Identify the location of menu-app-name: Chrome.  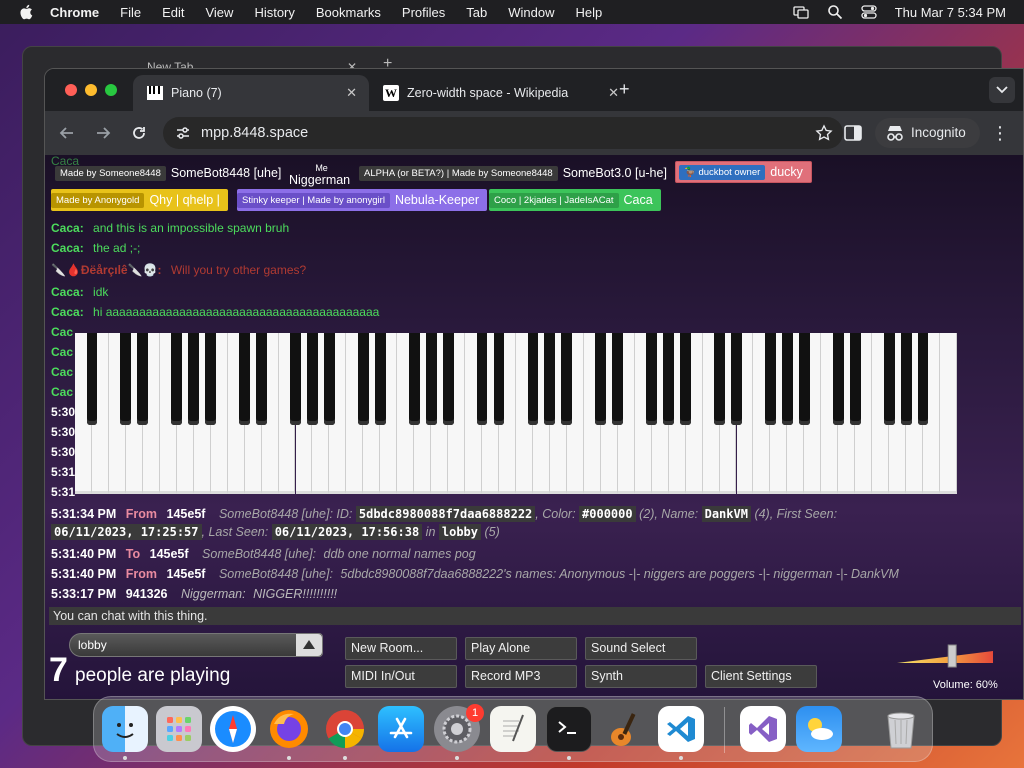
(74, 12).